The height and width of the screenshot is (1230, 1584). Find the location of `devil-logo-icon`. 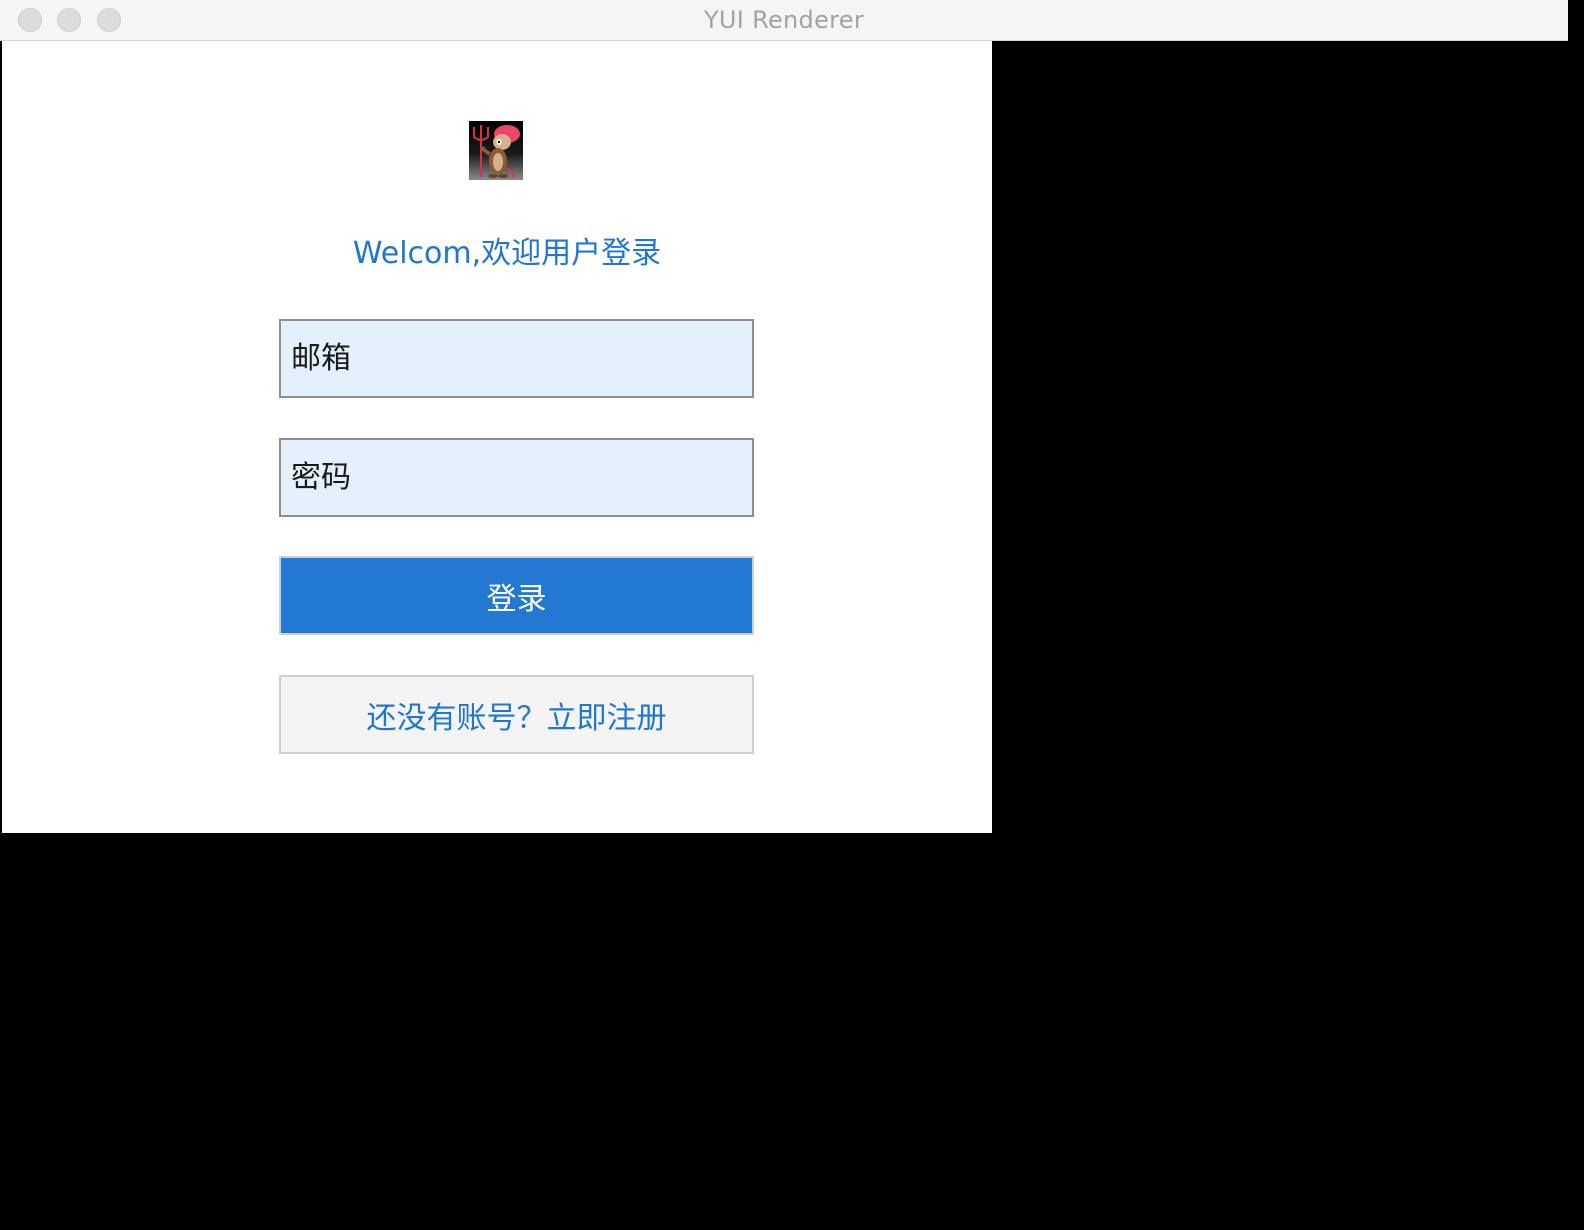

devil-logo-icon is located at coordinates (496, 150).